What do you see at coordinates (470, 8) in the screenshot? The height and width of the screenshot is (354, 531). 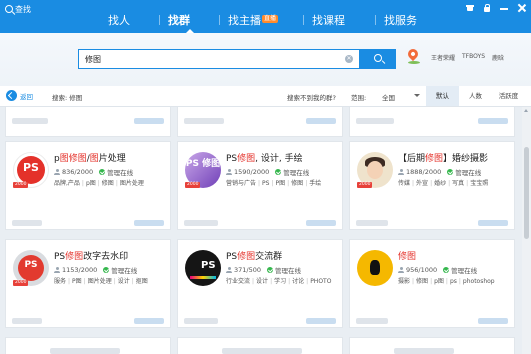 I see `skin-icon` at bounding box center [470, 8].